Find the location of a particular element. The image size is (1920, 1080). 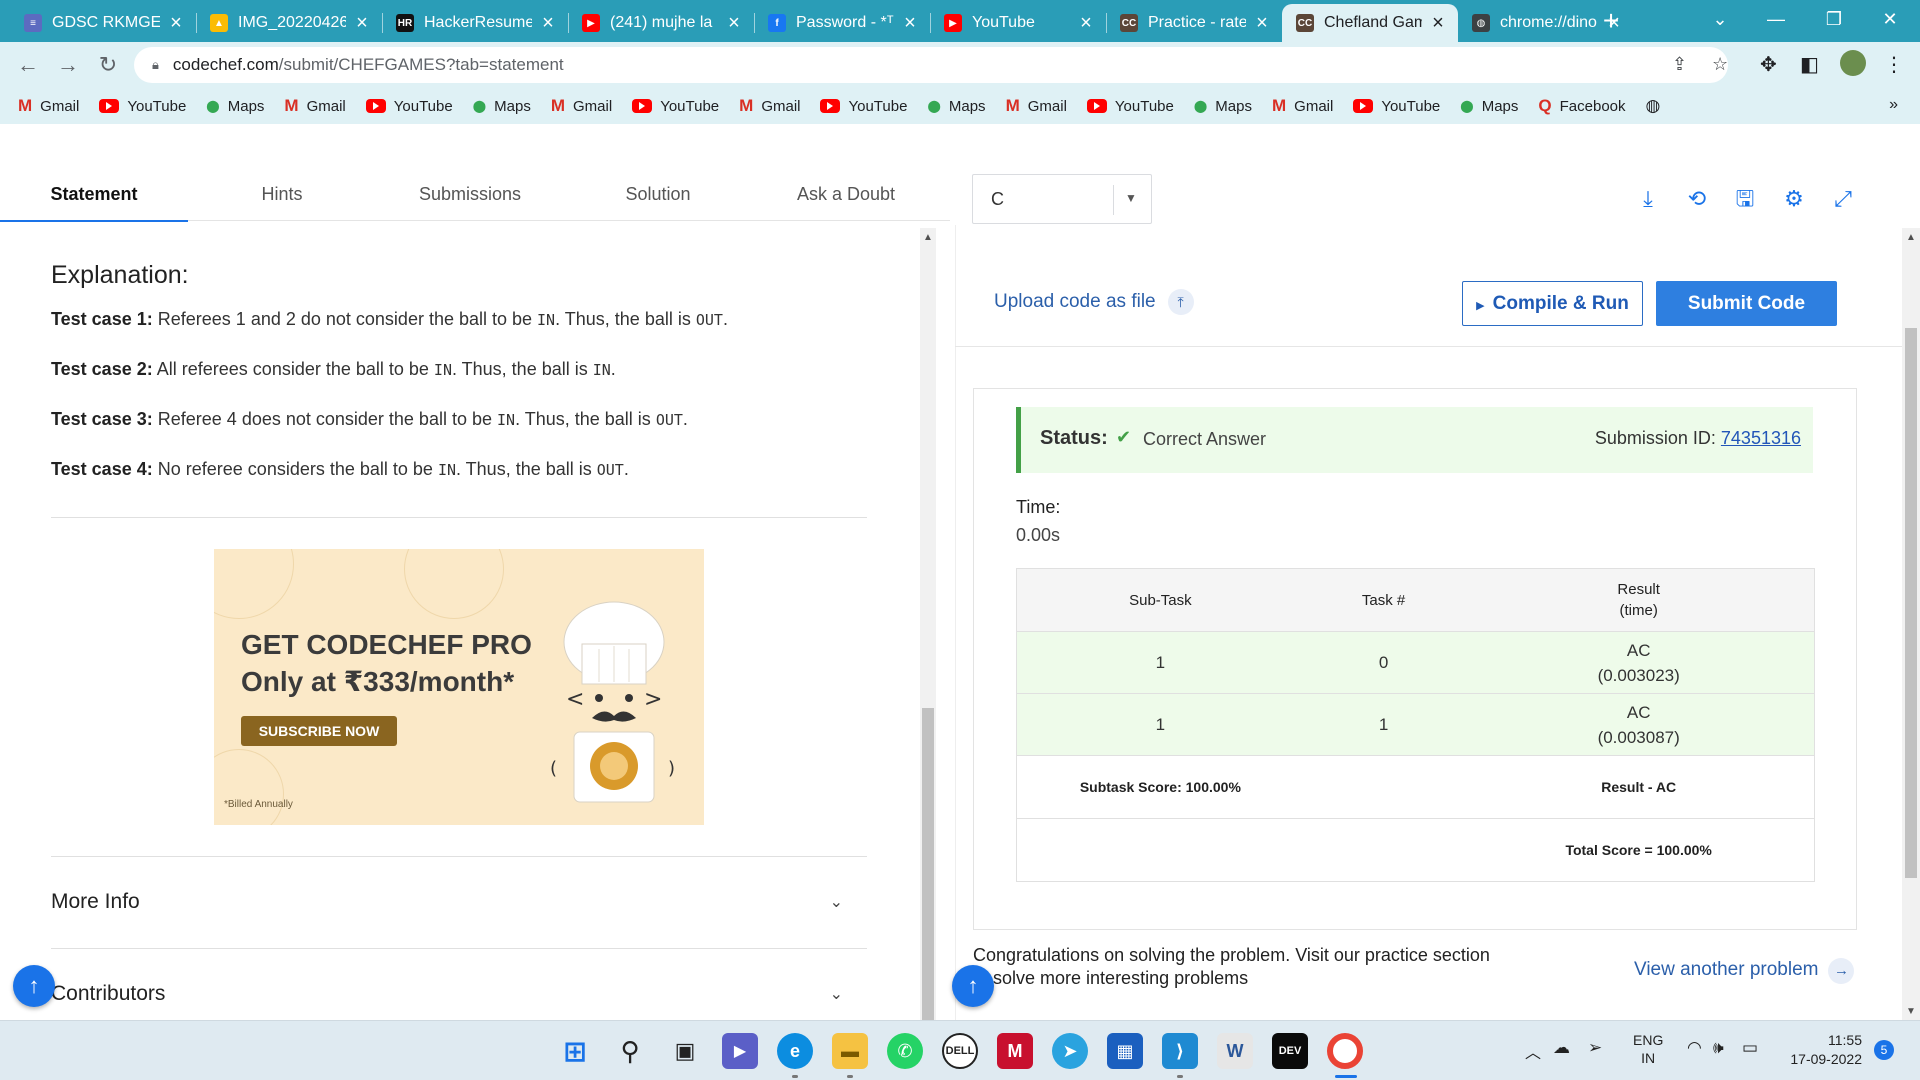

task-view-icon: ▣ is located at coordinates (685, 1051).